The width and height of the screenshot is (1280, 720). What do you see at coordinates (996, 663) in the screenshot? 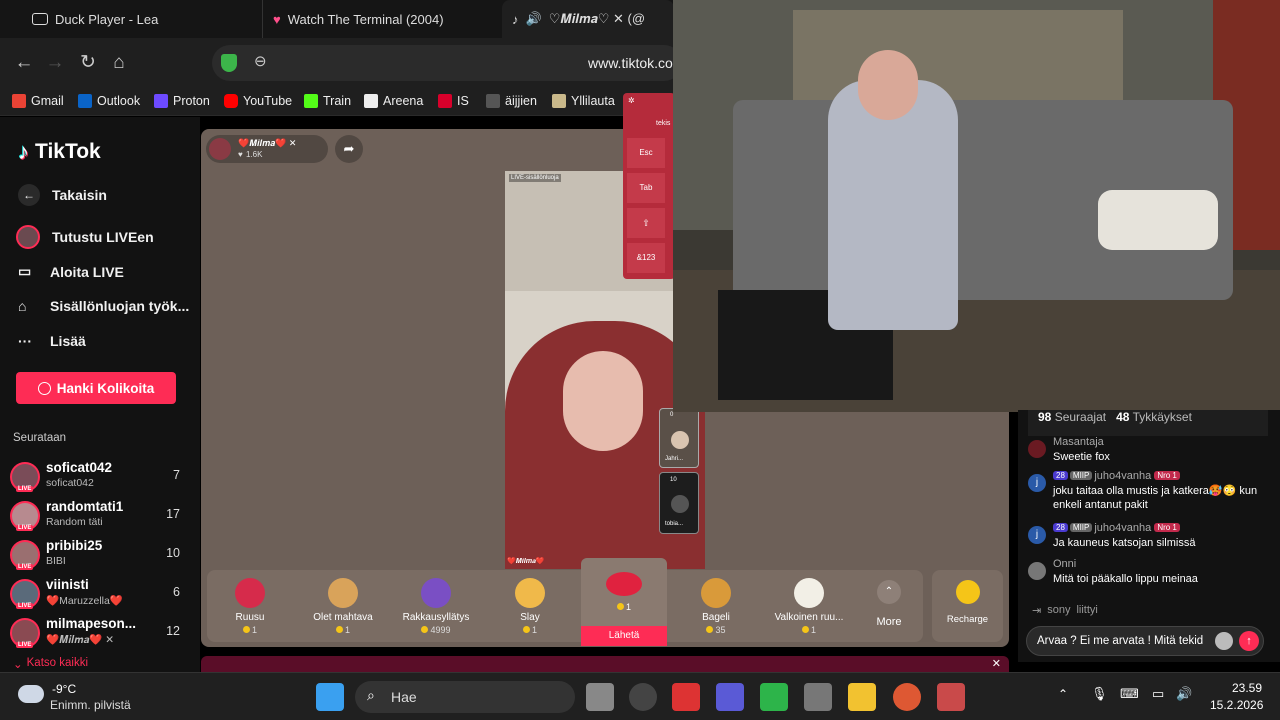
I see `close-icon: ✕` at bounding box center [996, 663].